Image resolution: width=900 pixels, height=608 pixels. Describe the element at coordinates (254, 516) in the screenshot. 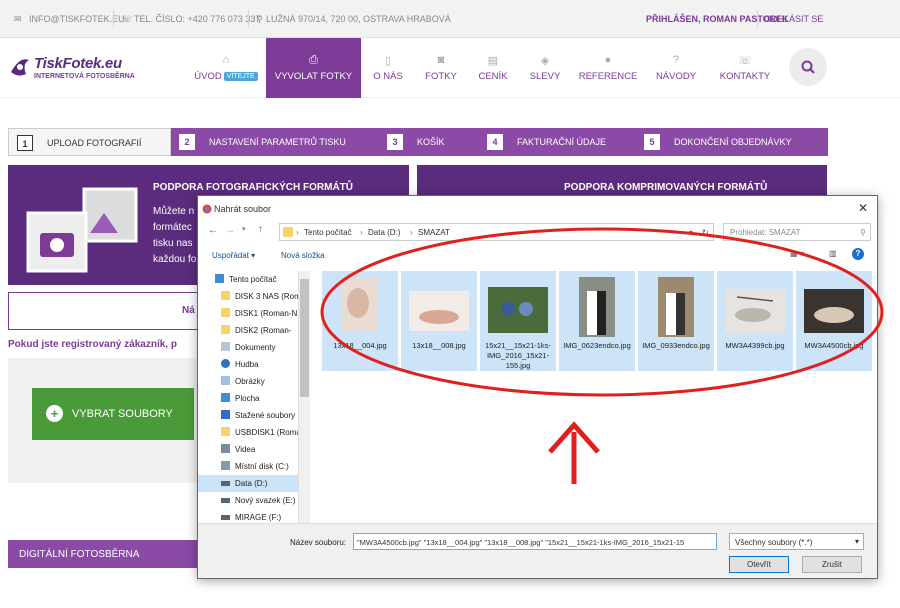

I see `tree-item-mirage-f: MIRAGE (F:)` at that location.